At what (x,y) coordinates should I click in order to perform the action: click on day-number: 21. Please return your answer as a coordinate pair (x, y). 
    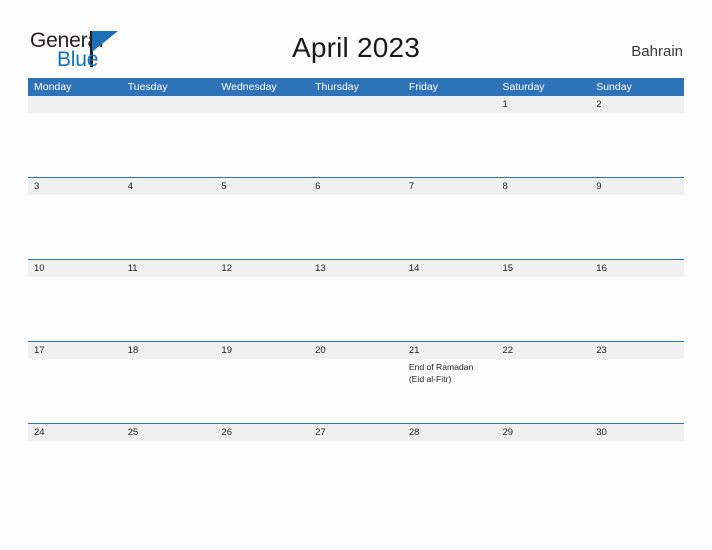
    Looking at the image, I should click on (414, 350).